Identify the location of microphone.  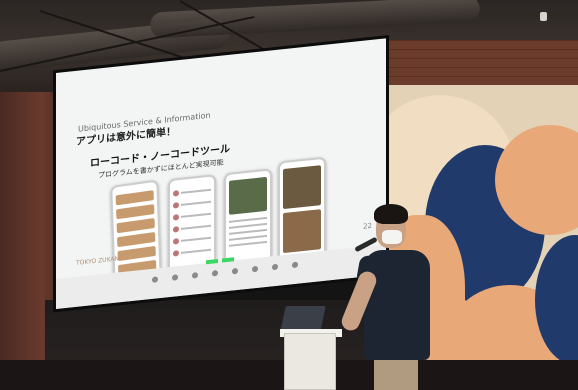
(366, 244).